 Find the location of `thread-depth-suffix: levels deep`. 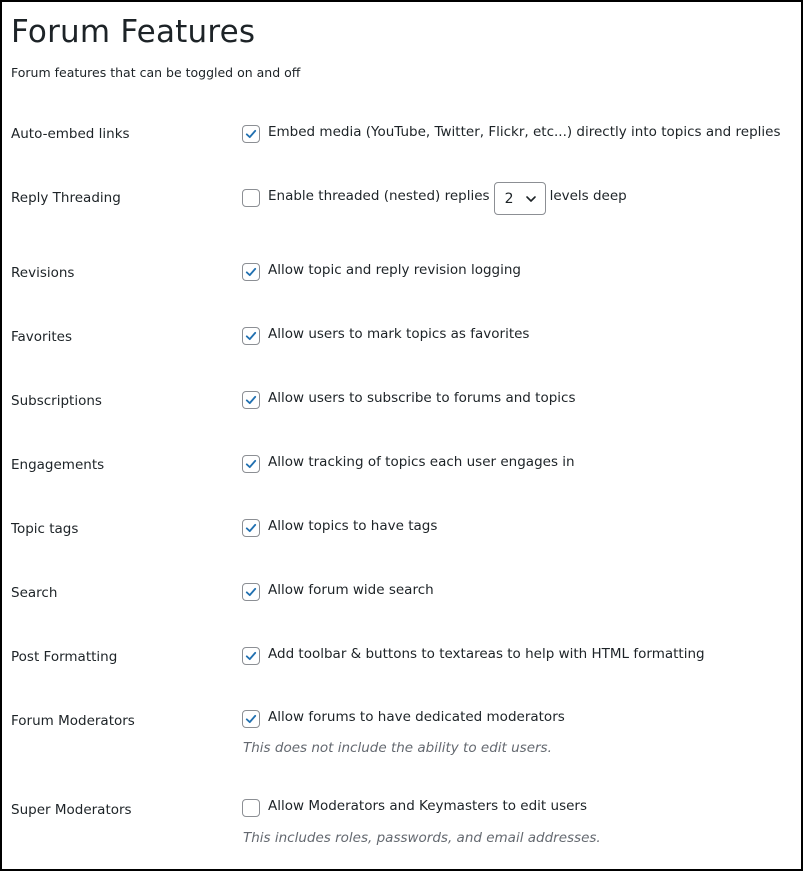

thread-depth-suffix: levels deep is located at coordinates (588, 196).